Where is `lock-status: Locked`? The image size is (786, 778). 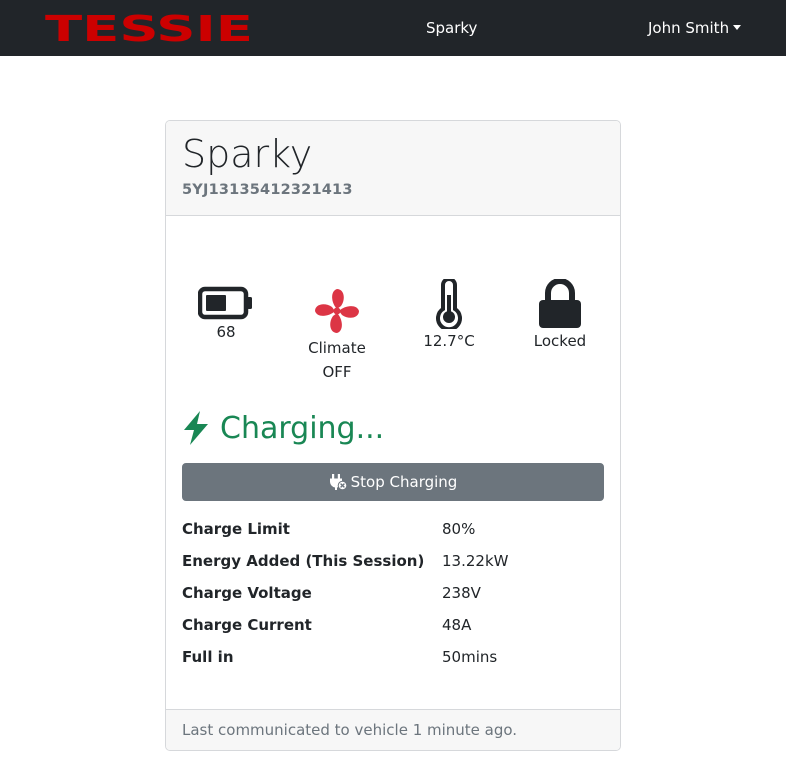 lock-status: Locked is located at coordinates (560, 316).